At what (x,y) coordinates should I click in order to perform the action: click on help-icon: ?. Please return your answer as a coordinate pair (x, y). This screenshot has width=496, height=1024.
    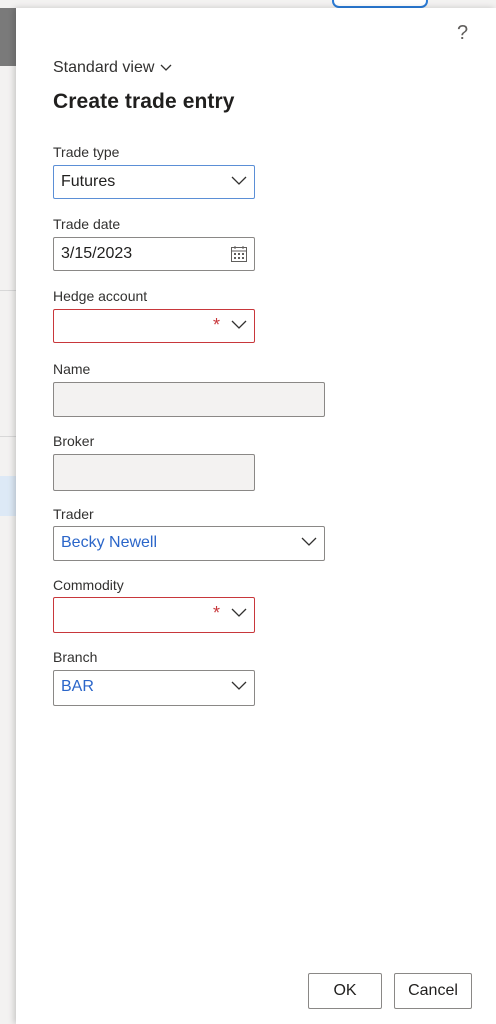
    Looking at the image, I should click on (462, 33).